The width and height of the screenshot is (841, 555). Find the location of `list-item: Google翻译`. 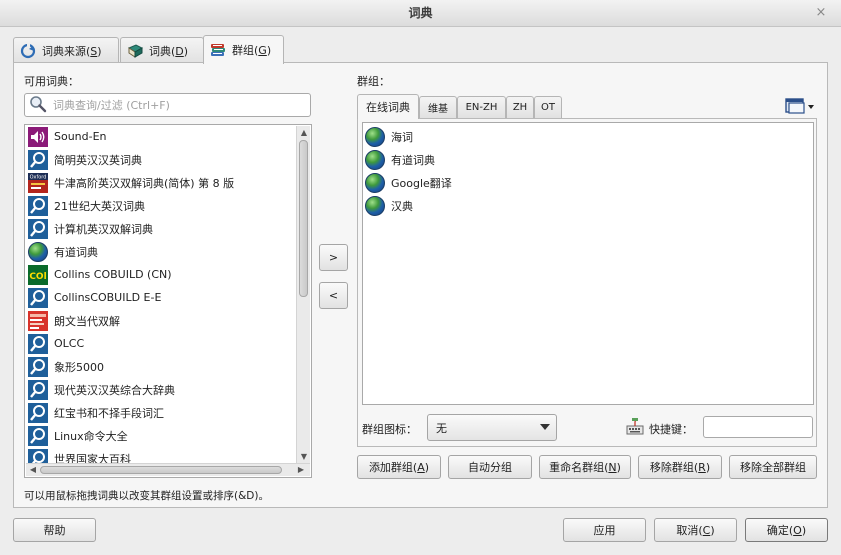

list-item: Google翻译 is located at coordinates (408, 182).